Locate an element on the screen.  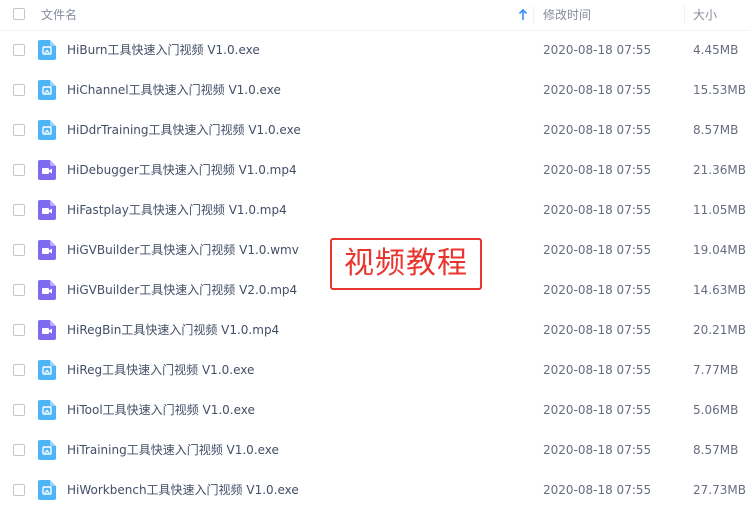
file-size: 7.77MB is located at coordinates (716, 370).